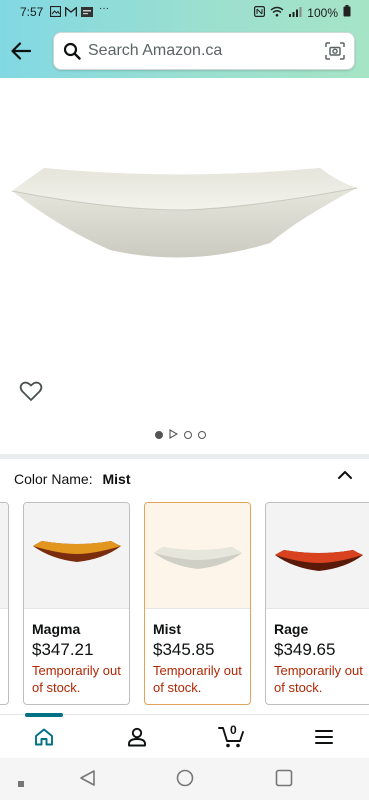 The image size is (369, 800). Describe the element at coordinates (277, 13) in the screenshot. I see `wifi-icon` at that location.